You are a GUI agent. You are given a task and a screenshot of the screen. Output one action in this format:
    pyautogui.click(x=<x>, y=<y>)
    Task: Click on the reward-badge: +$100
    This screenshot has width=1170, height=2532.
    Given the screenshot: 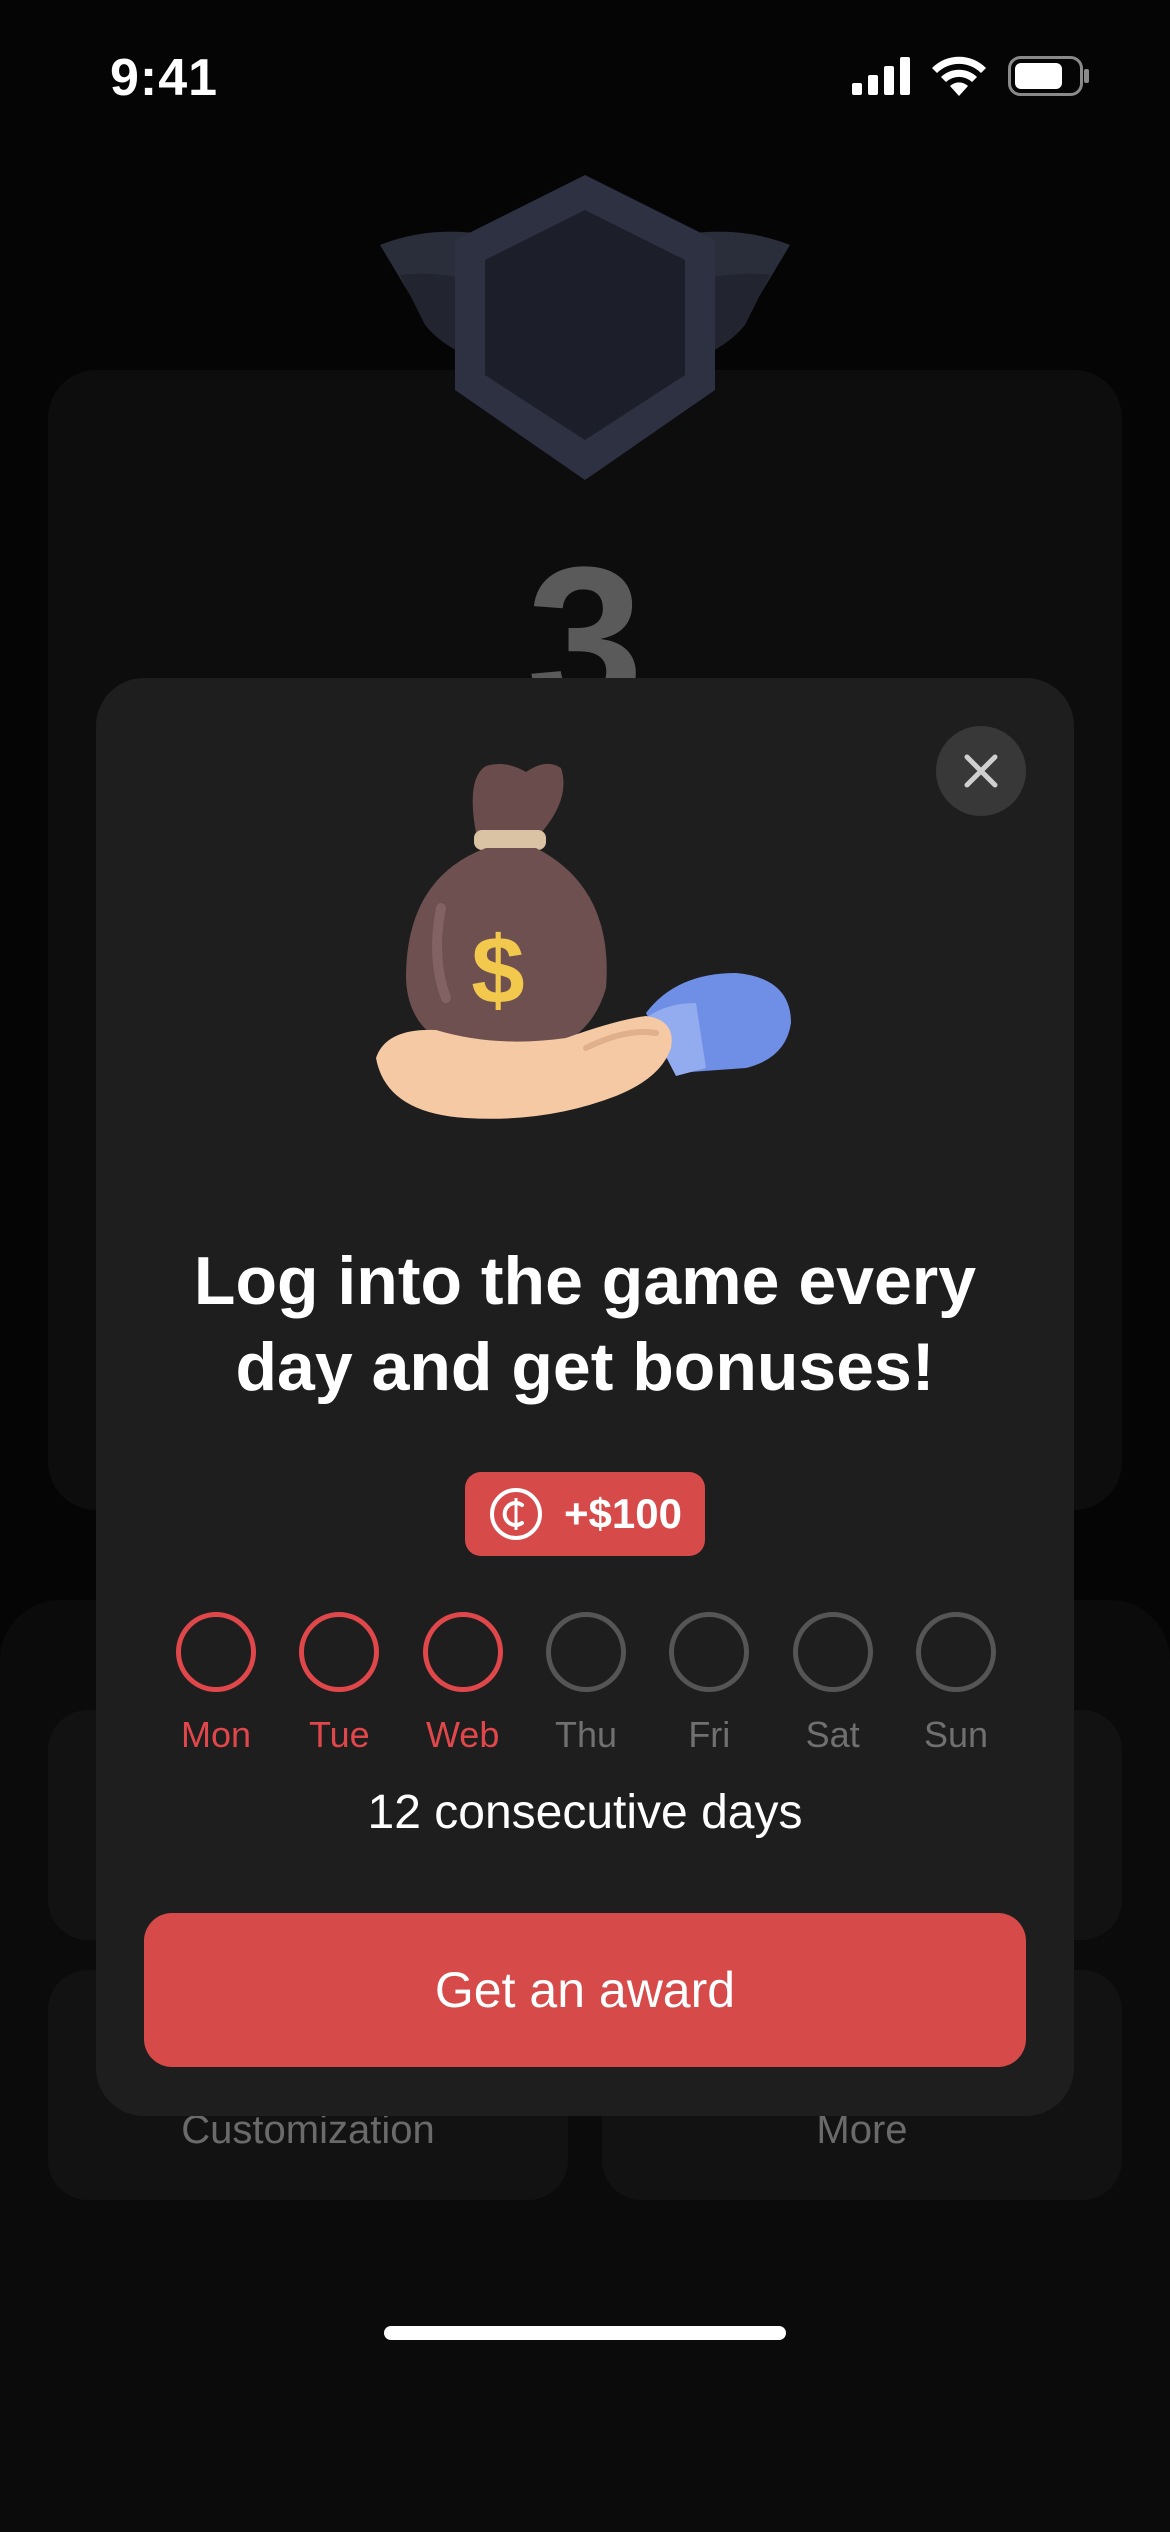 What is the action you would take?
    pyautogui.click(x=585, y=1514)
    